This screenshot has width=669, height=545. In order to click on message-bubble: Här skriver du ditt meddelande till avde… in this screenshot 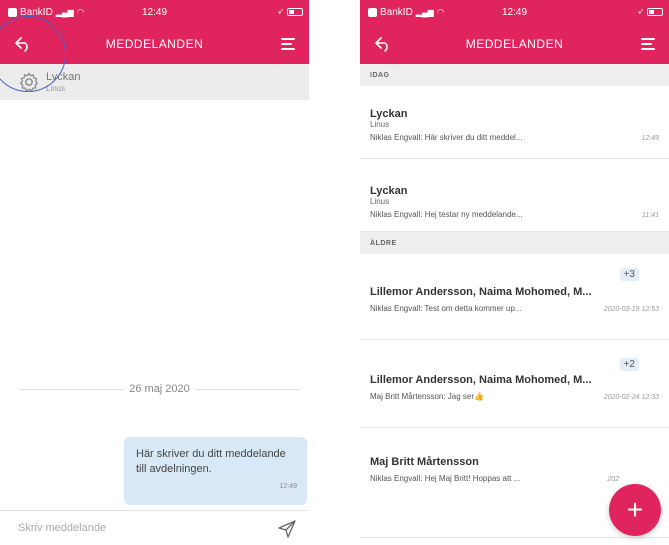, I will do `click(215, 471)`.